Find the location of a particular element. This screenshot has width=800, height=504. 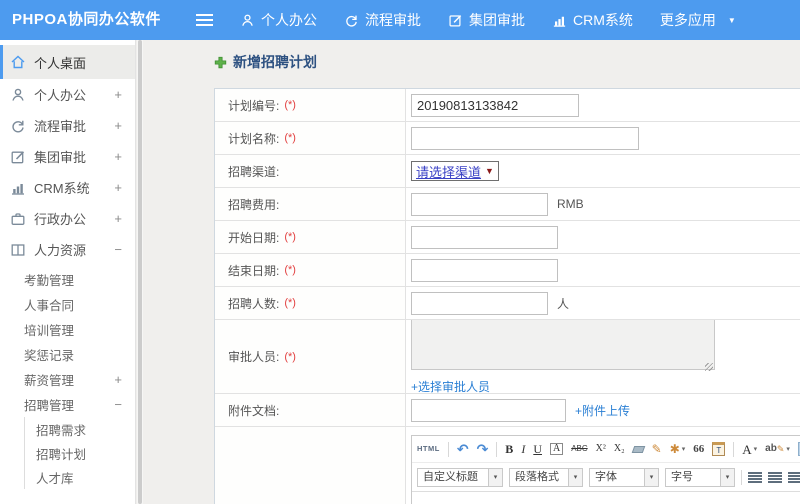

sidebar-item-attendance: 考勤管理 is located at coordinates (67, 279).